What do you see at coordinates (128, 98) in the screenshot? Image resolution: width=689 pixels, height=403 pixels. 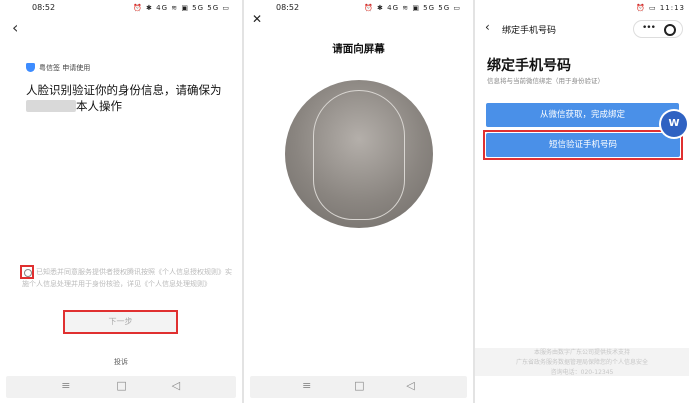 I see `headline: 人脸识别验证你的身份信息，请确保为本人操作` at bounding box center [128, 98].